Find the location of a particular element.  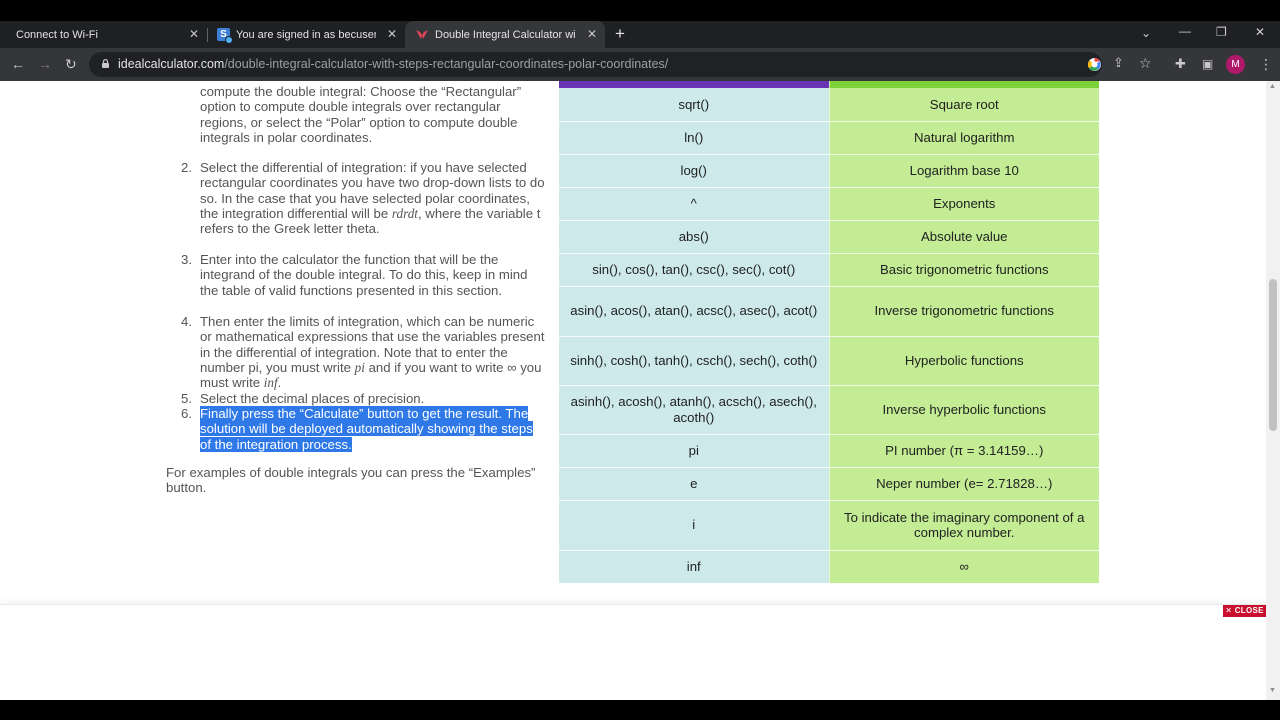

inf-keyword: inf is located at coordinates (270, 383).